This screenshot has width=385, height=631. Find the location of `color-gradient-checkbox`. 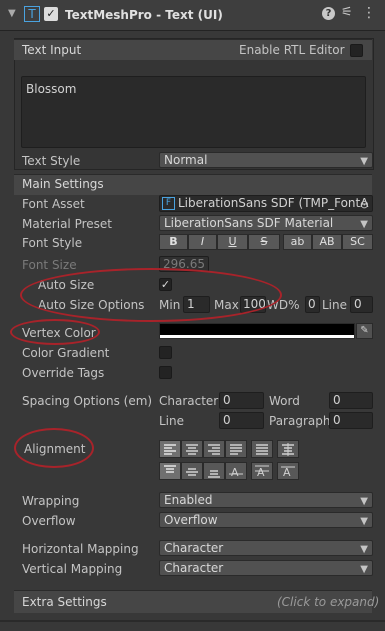

color-gradient-checkbox is located at coordinates (165, 352).